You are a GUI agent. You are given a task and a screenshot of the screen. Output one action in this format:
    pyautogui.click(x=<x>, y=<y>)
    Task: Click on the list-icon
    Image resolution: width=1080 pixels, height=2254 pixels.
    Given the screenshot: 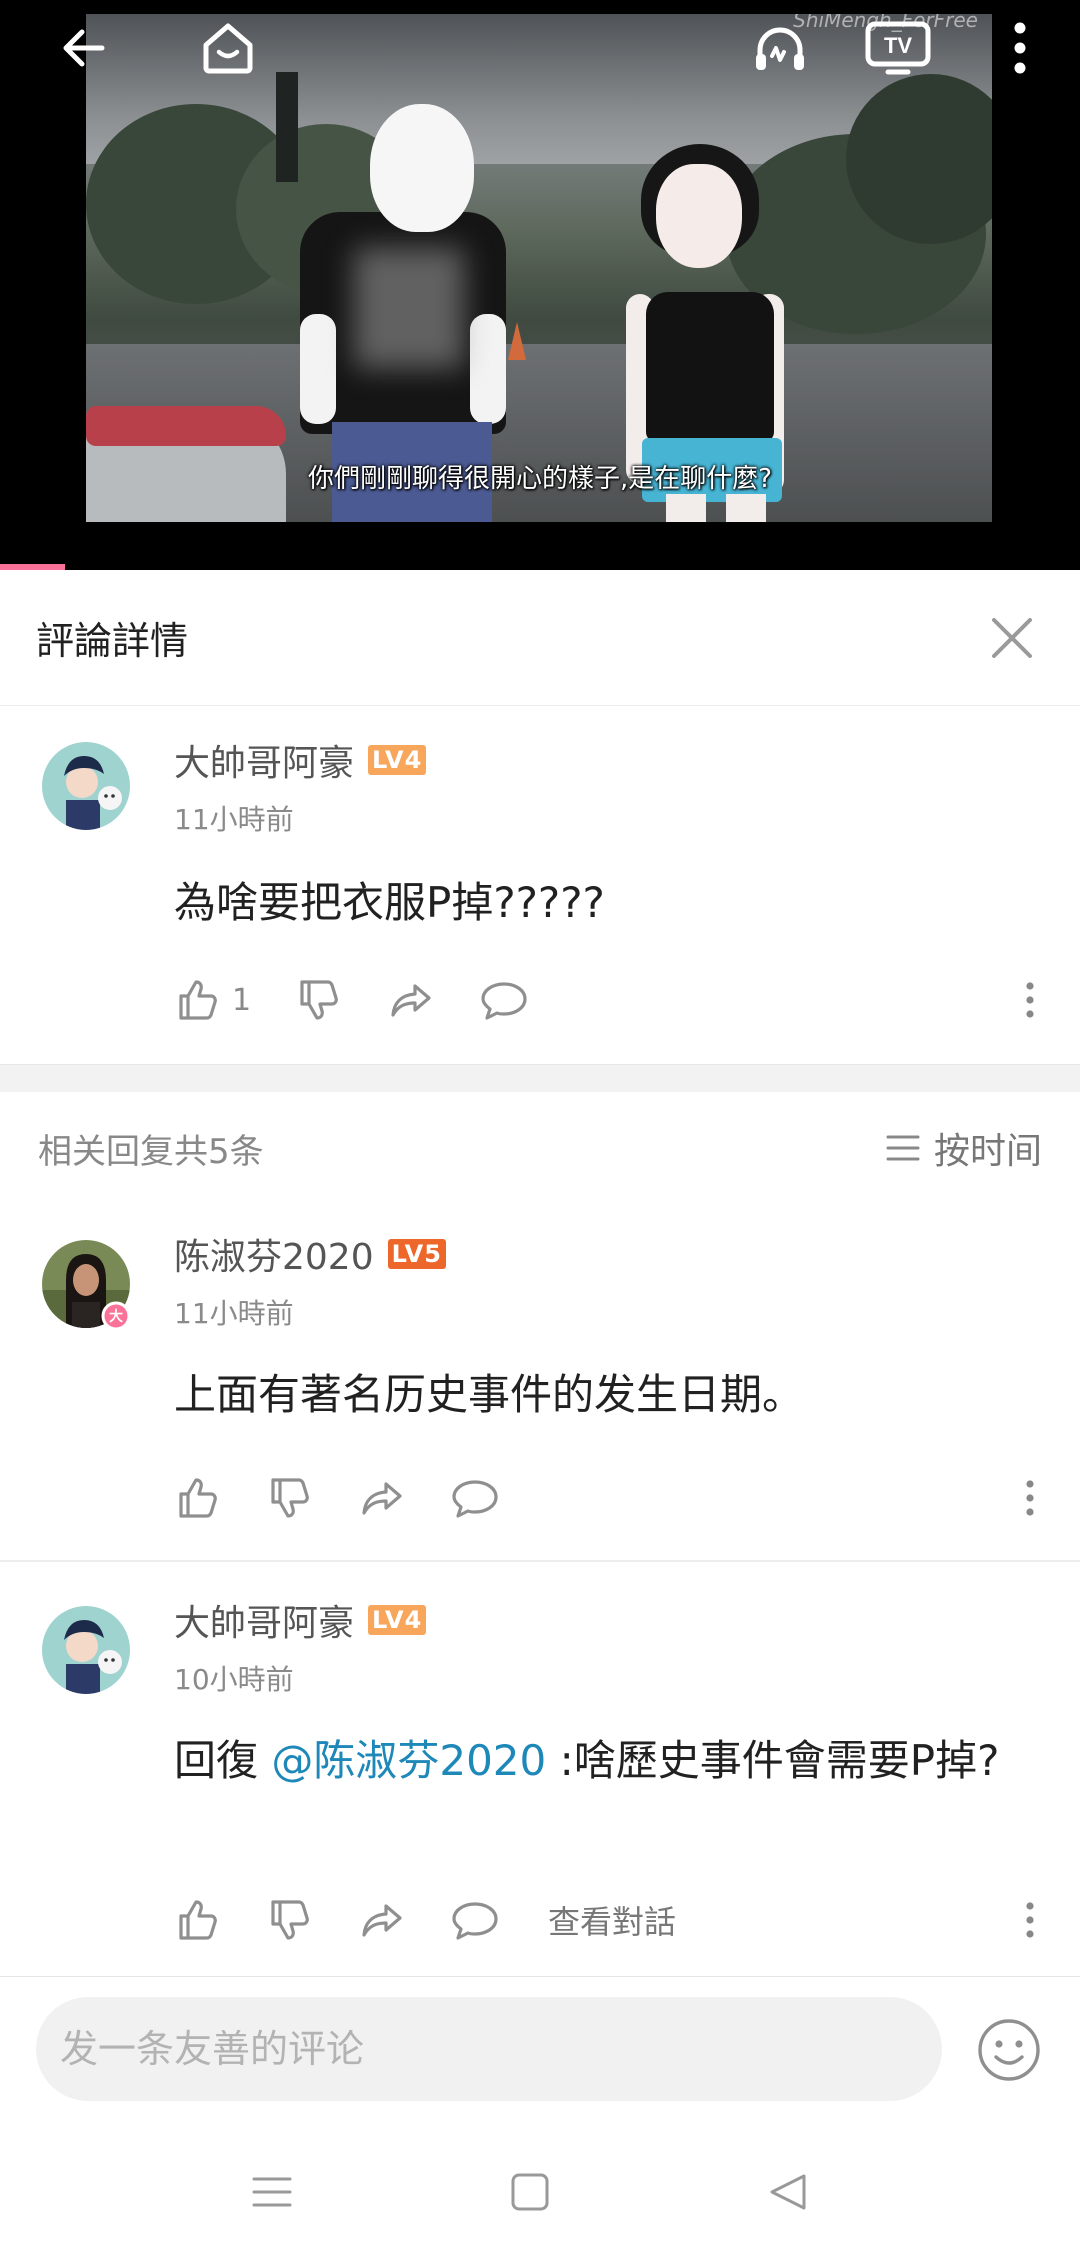 What is the action you would take?
    pyautogui.click(x=903, y=1148)
    